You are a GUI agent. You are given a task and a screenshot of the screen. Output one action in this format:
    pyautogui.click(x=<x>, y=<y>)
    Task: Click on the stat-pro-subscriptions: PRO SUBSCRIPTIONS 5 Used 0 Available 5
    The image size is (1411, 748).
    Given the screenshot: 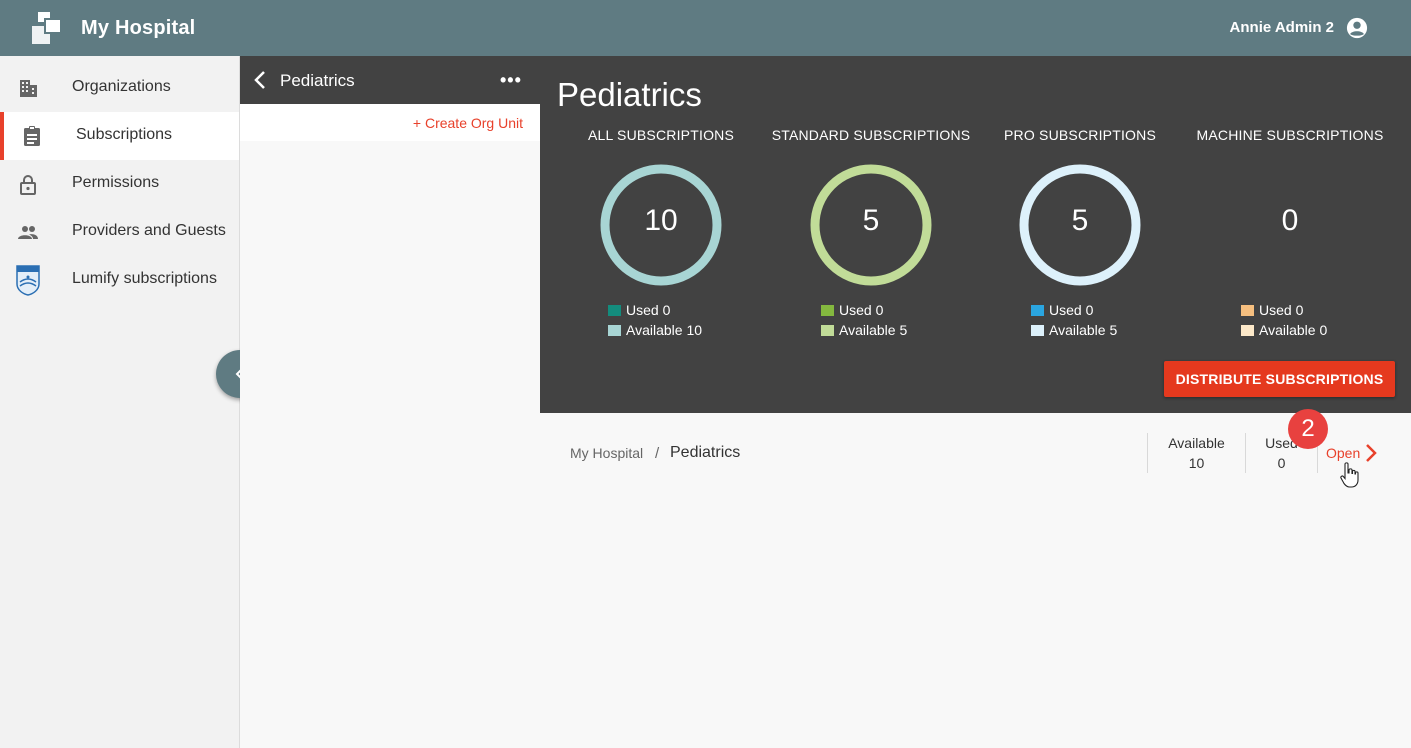 What is the action you would take?
    pyautogui.click(x=1080, y=236)
    